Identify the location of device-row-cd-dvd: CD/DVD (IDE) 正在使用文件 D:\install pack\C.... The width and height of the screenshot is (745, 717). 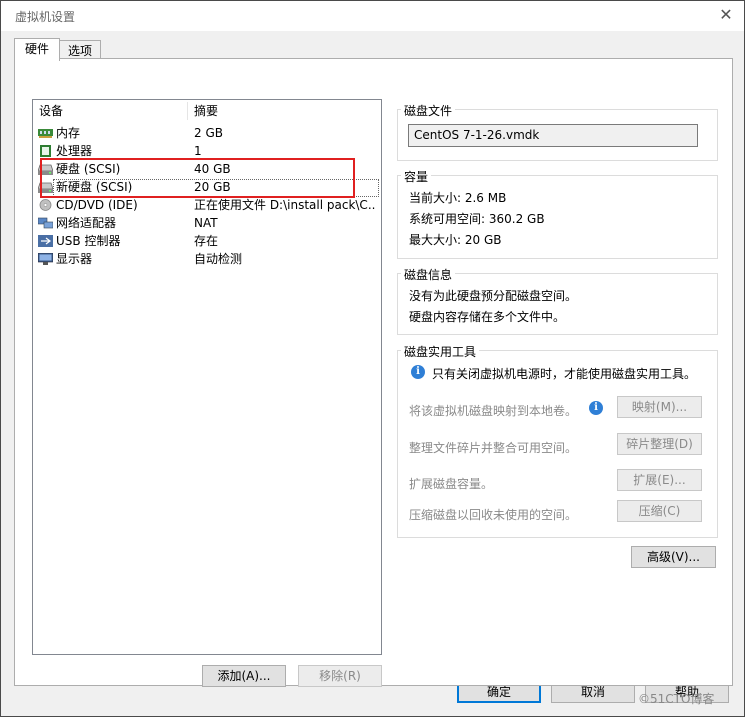
(207, 205).